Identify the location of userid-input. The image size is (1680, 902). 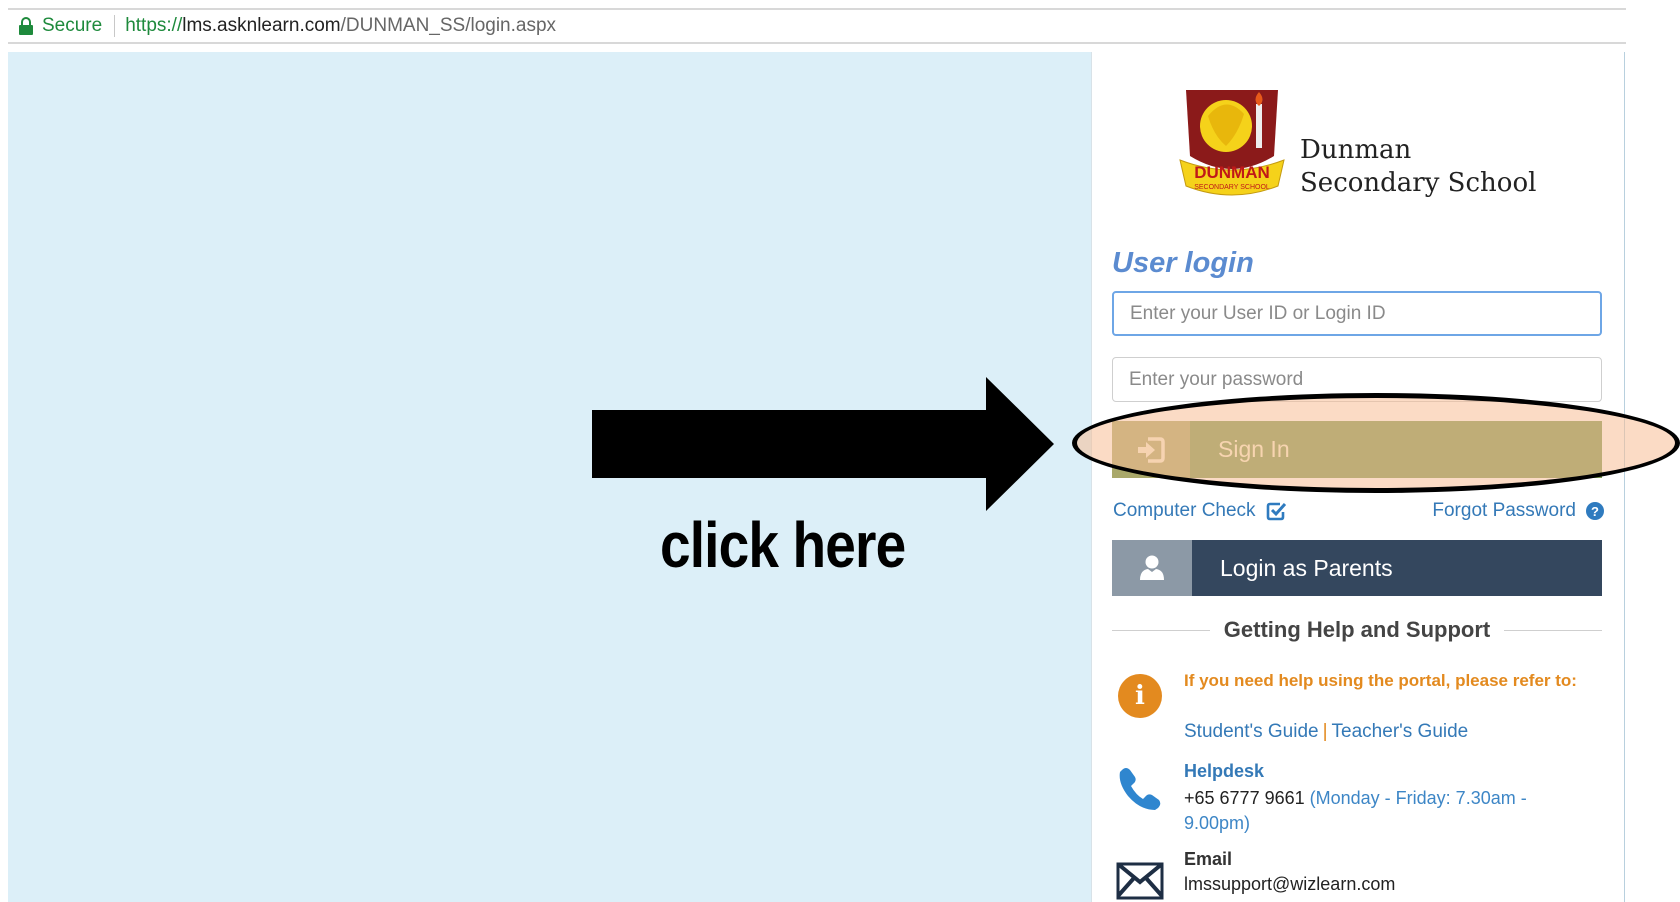
(1357, 313).